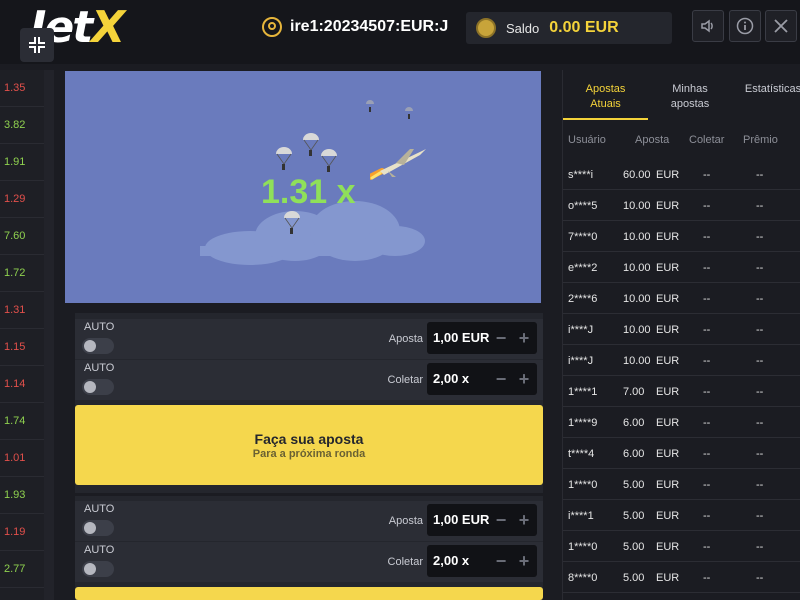  What do you see at coordinates (308, 192) in the screenshot?
I see `current-multiplier: 1.31 x` at bounding box center [308, 192].